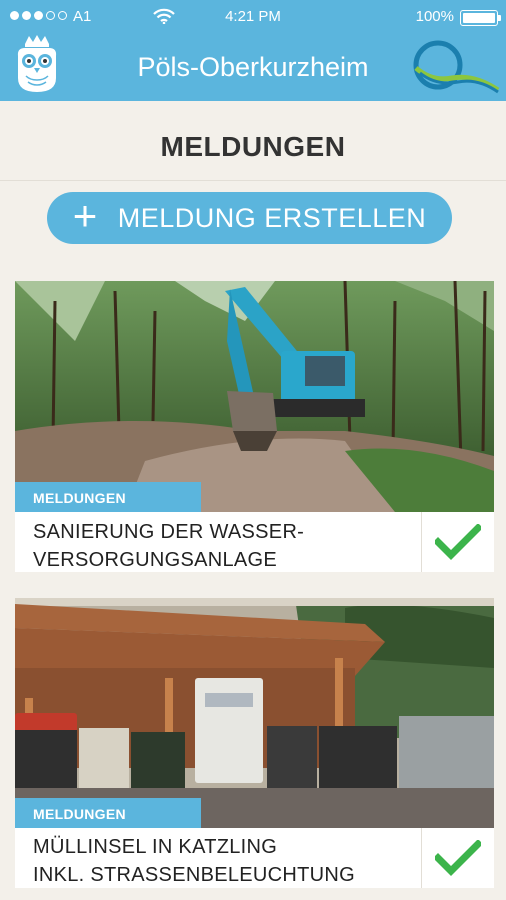 The width and height of the screenshot is (506, 900). I want to click on plus-icon: +, so click(85, 215).